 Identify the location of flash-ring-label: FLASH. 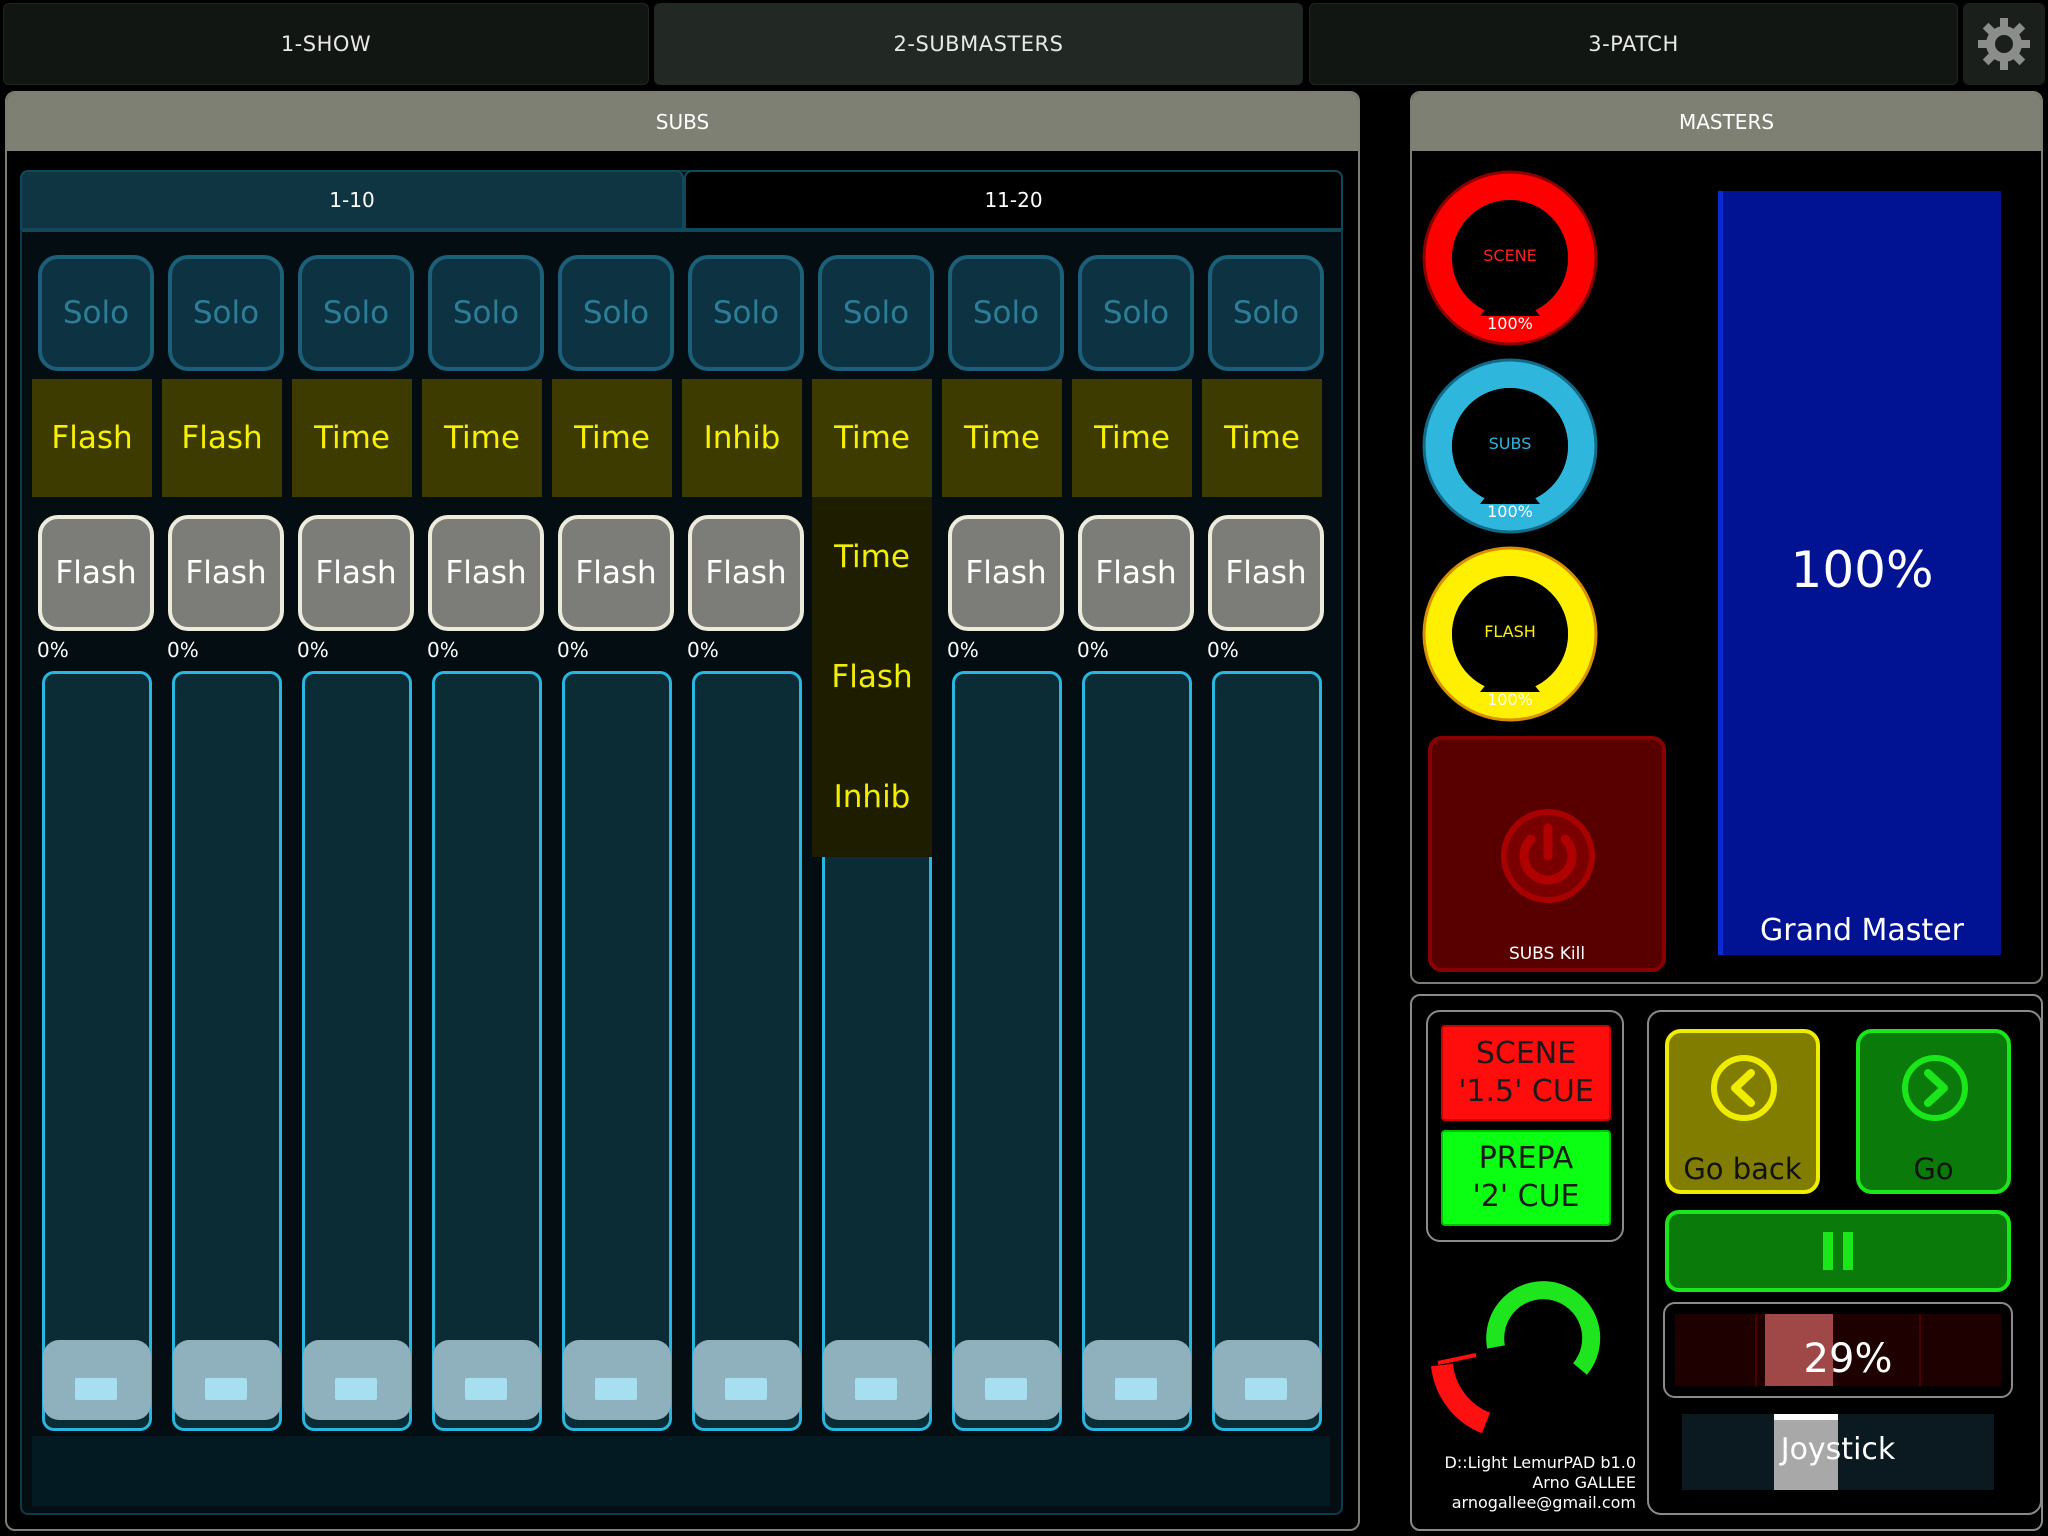
(1510, 631).